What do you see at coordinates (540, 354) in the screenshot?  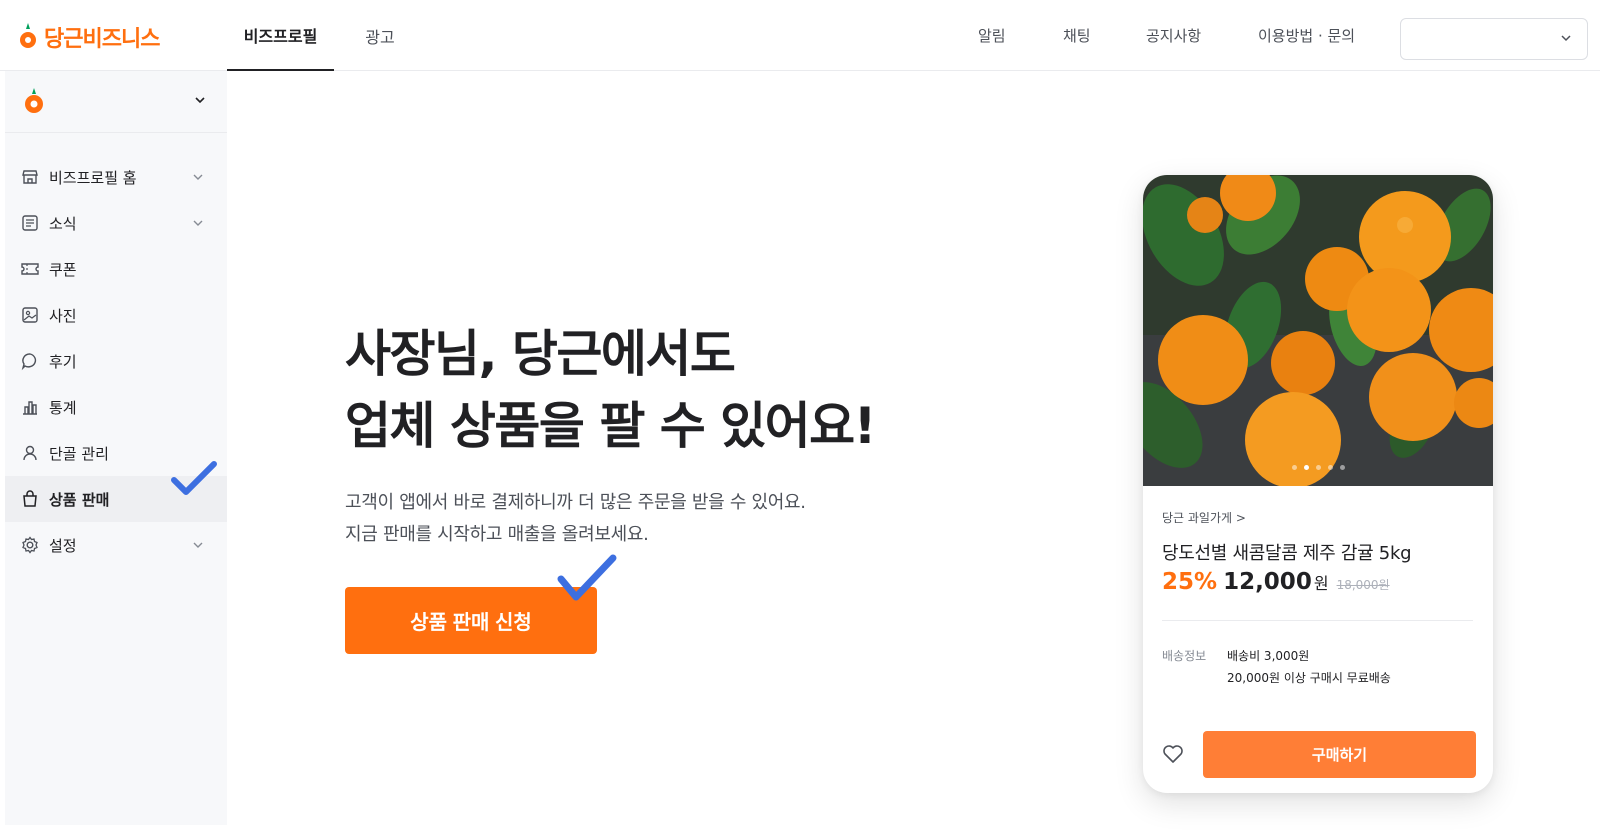 I see `hero-title-line1: 사장님, 당근에서도` at bounding box center [540, 354].